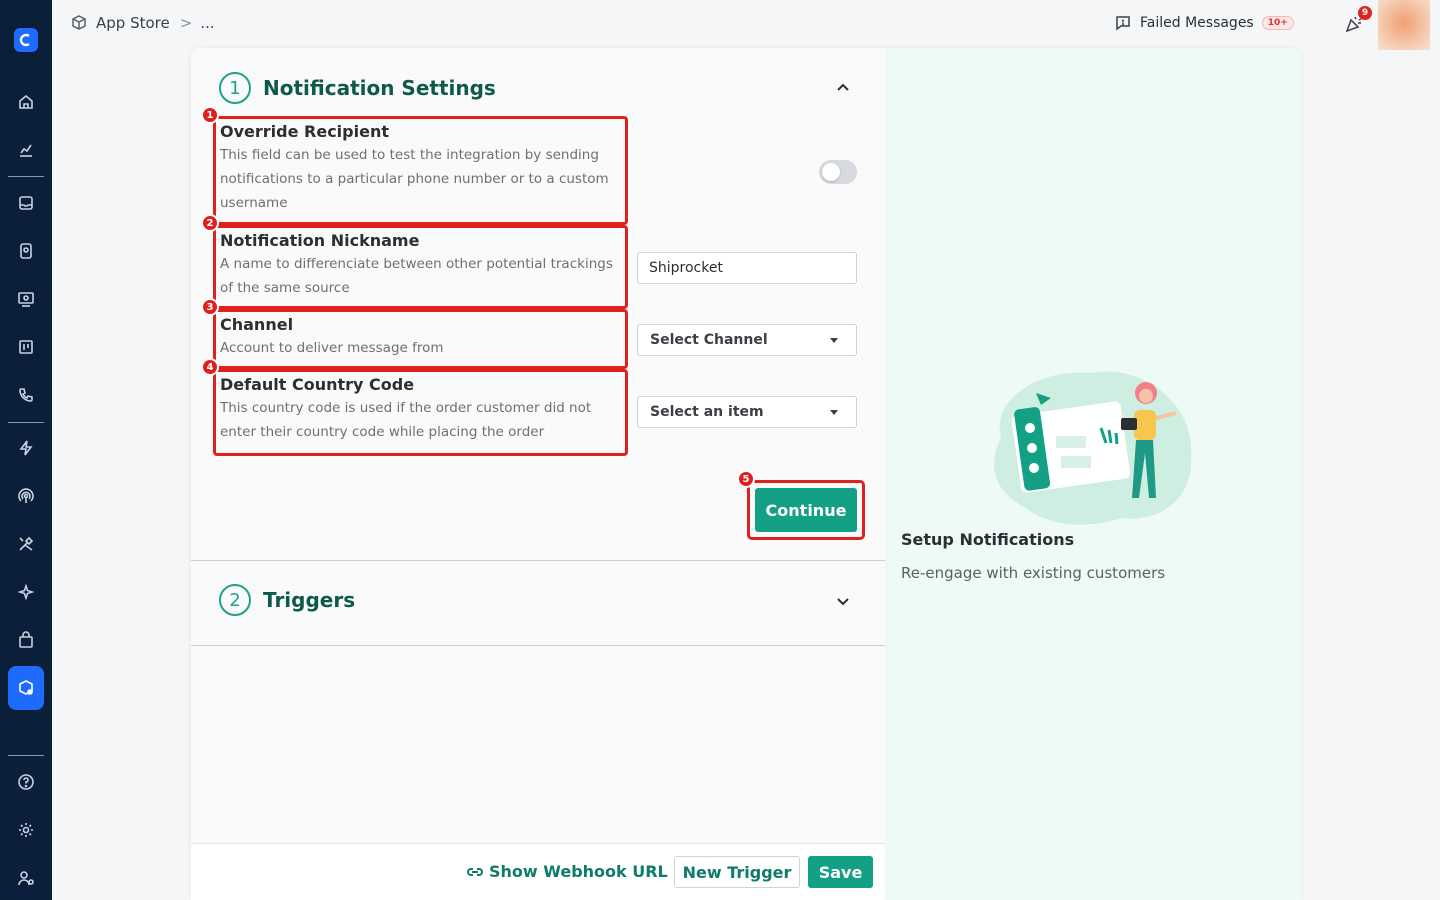  I want to click on channel-select: Select Channel, so click(747, 340).